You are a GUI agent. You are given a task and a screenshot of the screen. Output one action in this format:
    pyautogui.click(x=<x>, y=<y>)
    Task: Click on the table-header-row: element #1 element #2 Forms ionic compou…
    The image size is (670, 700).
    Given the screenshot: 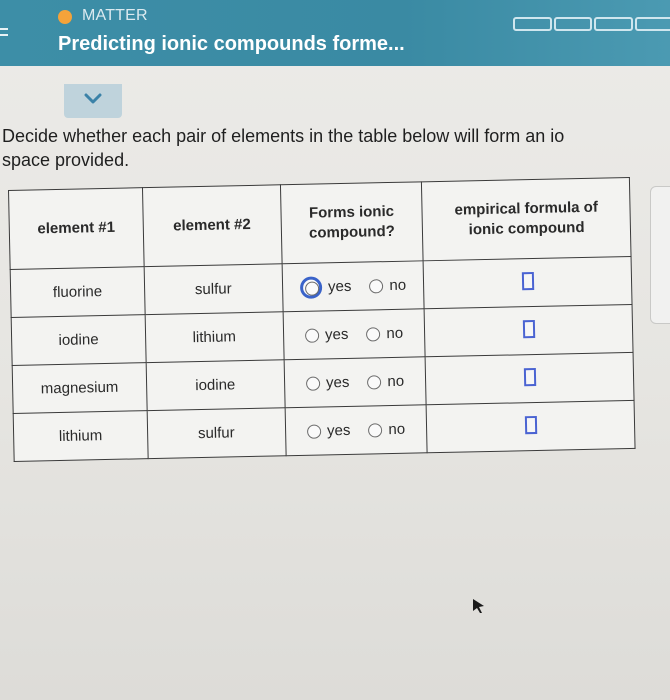 What is the action you would take?
    pyautogui.click(x=320, y=223)
    